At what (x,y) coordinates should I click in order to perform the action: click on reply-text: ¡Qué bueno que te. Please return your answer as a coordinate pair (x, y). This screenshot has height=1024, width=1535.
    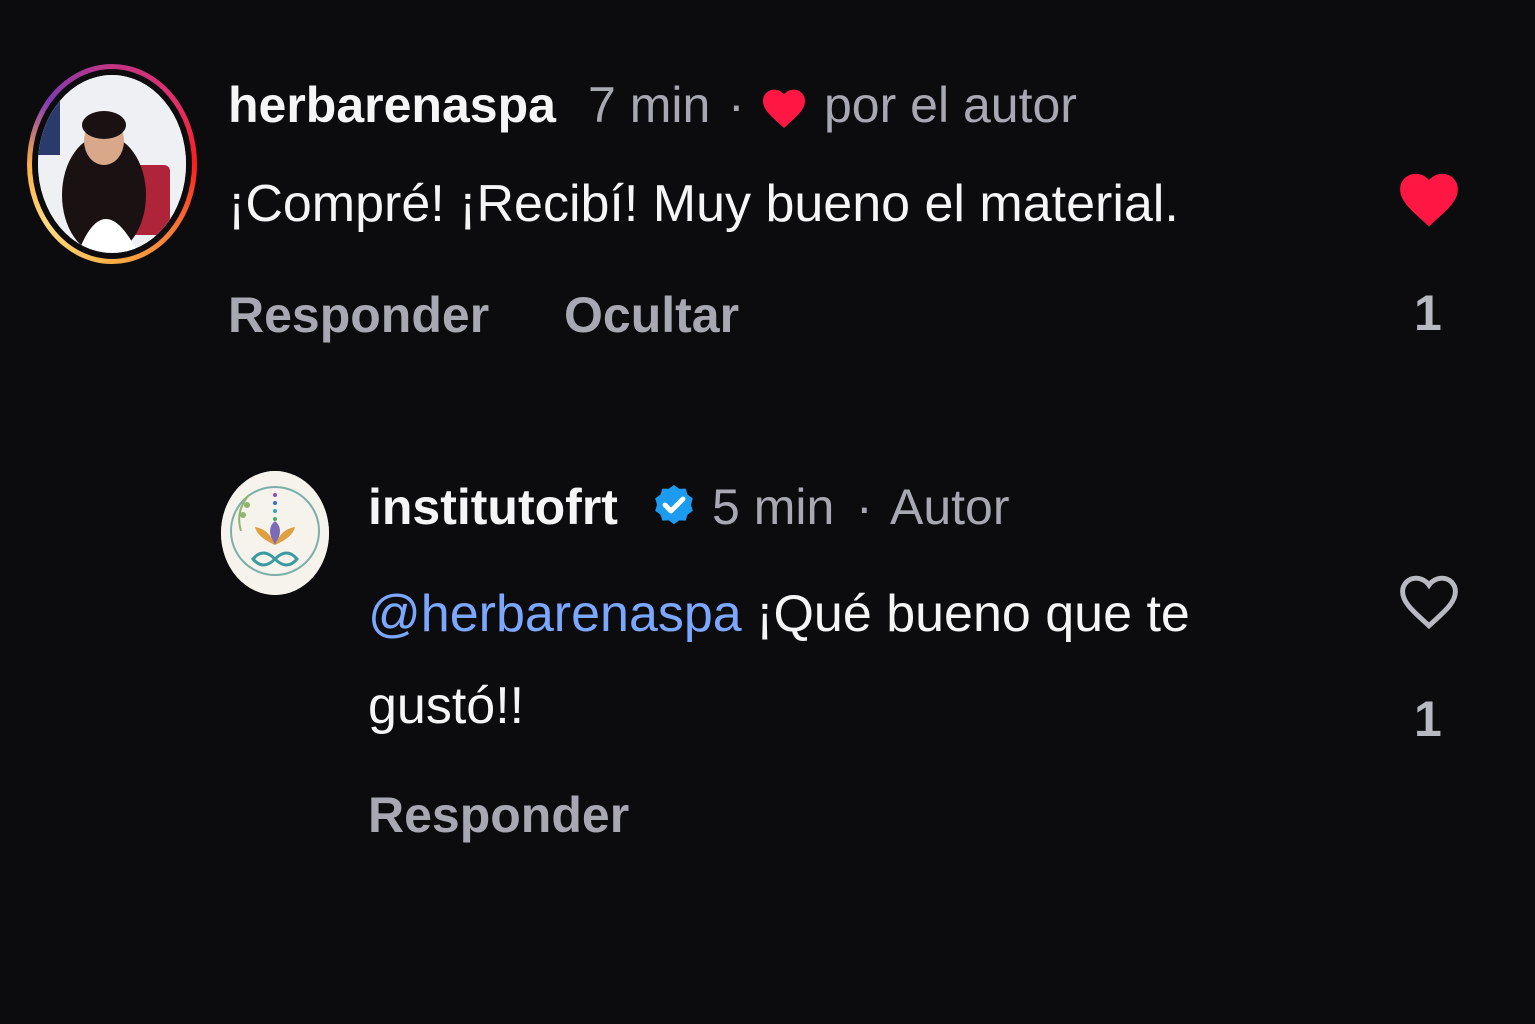
    Looking at the image, I should click on (973, 614).